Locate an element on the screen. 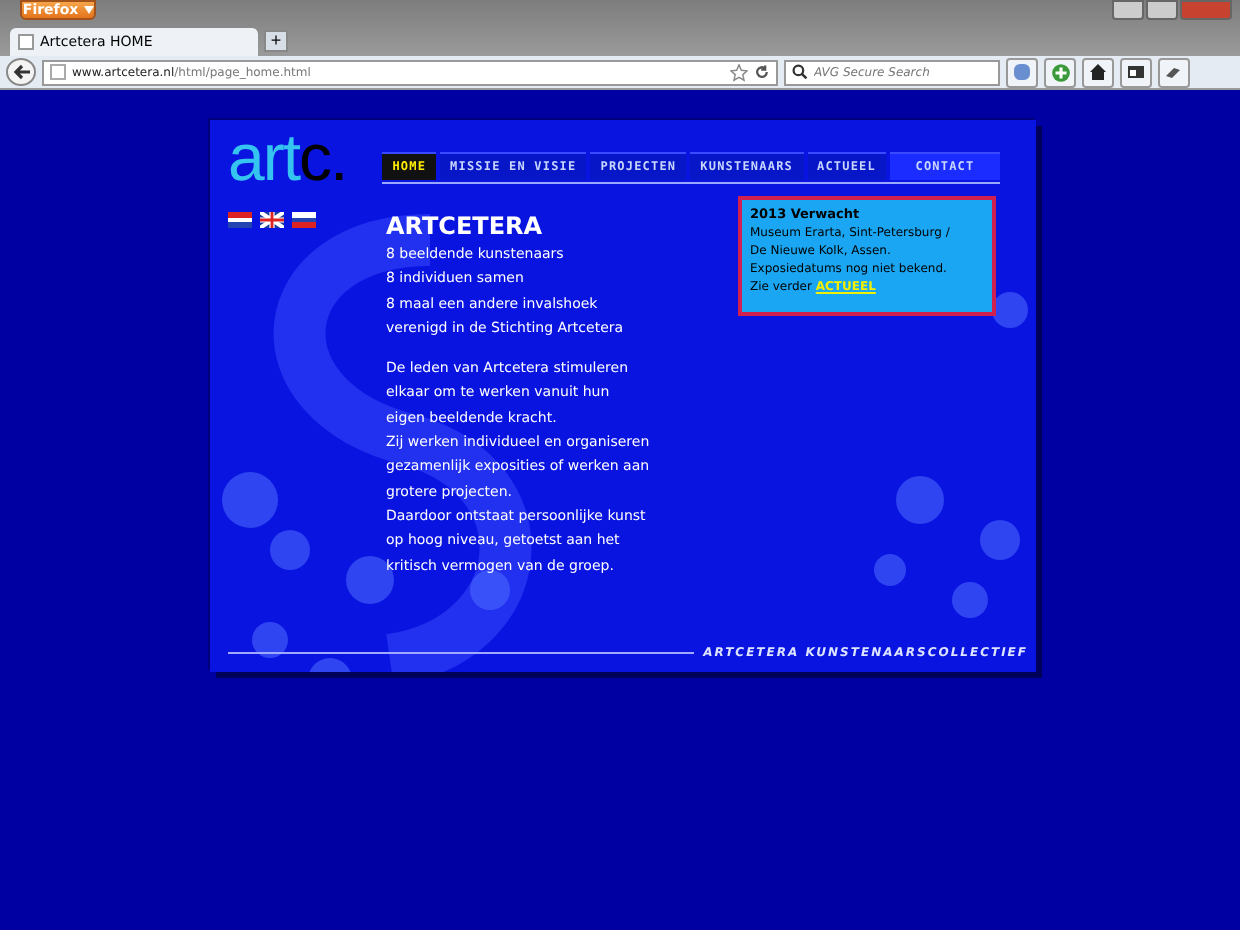 This screenshot has width=1240, height=930. reload-icon is located at coordinates (762, 72).